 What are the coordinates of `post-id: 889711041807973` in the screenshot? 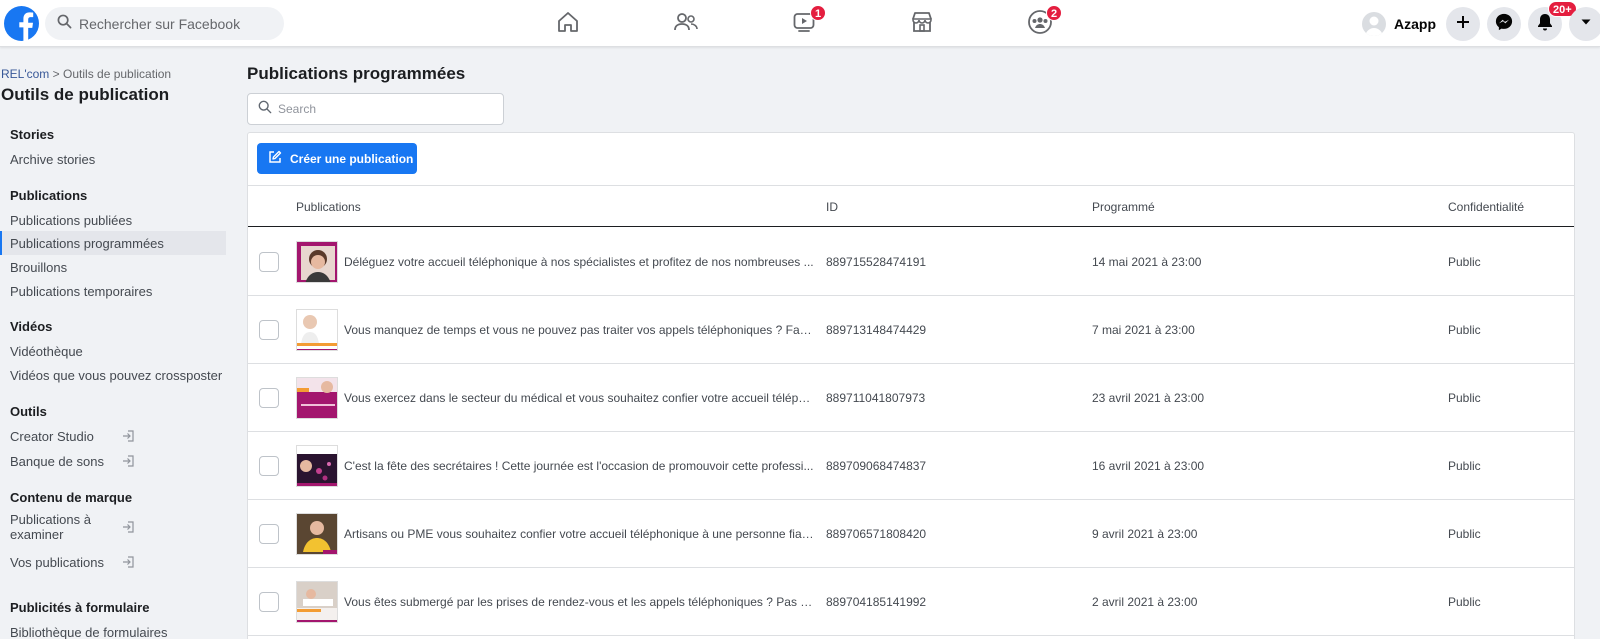 It's located at (876, 398).